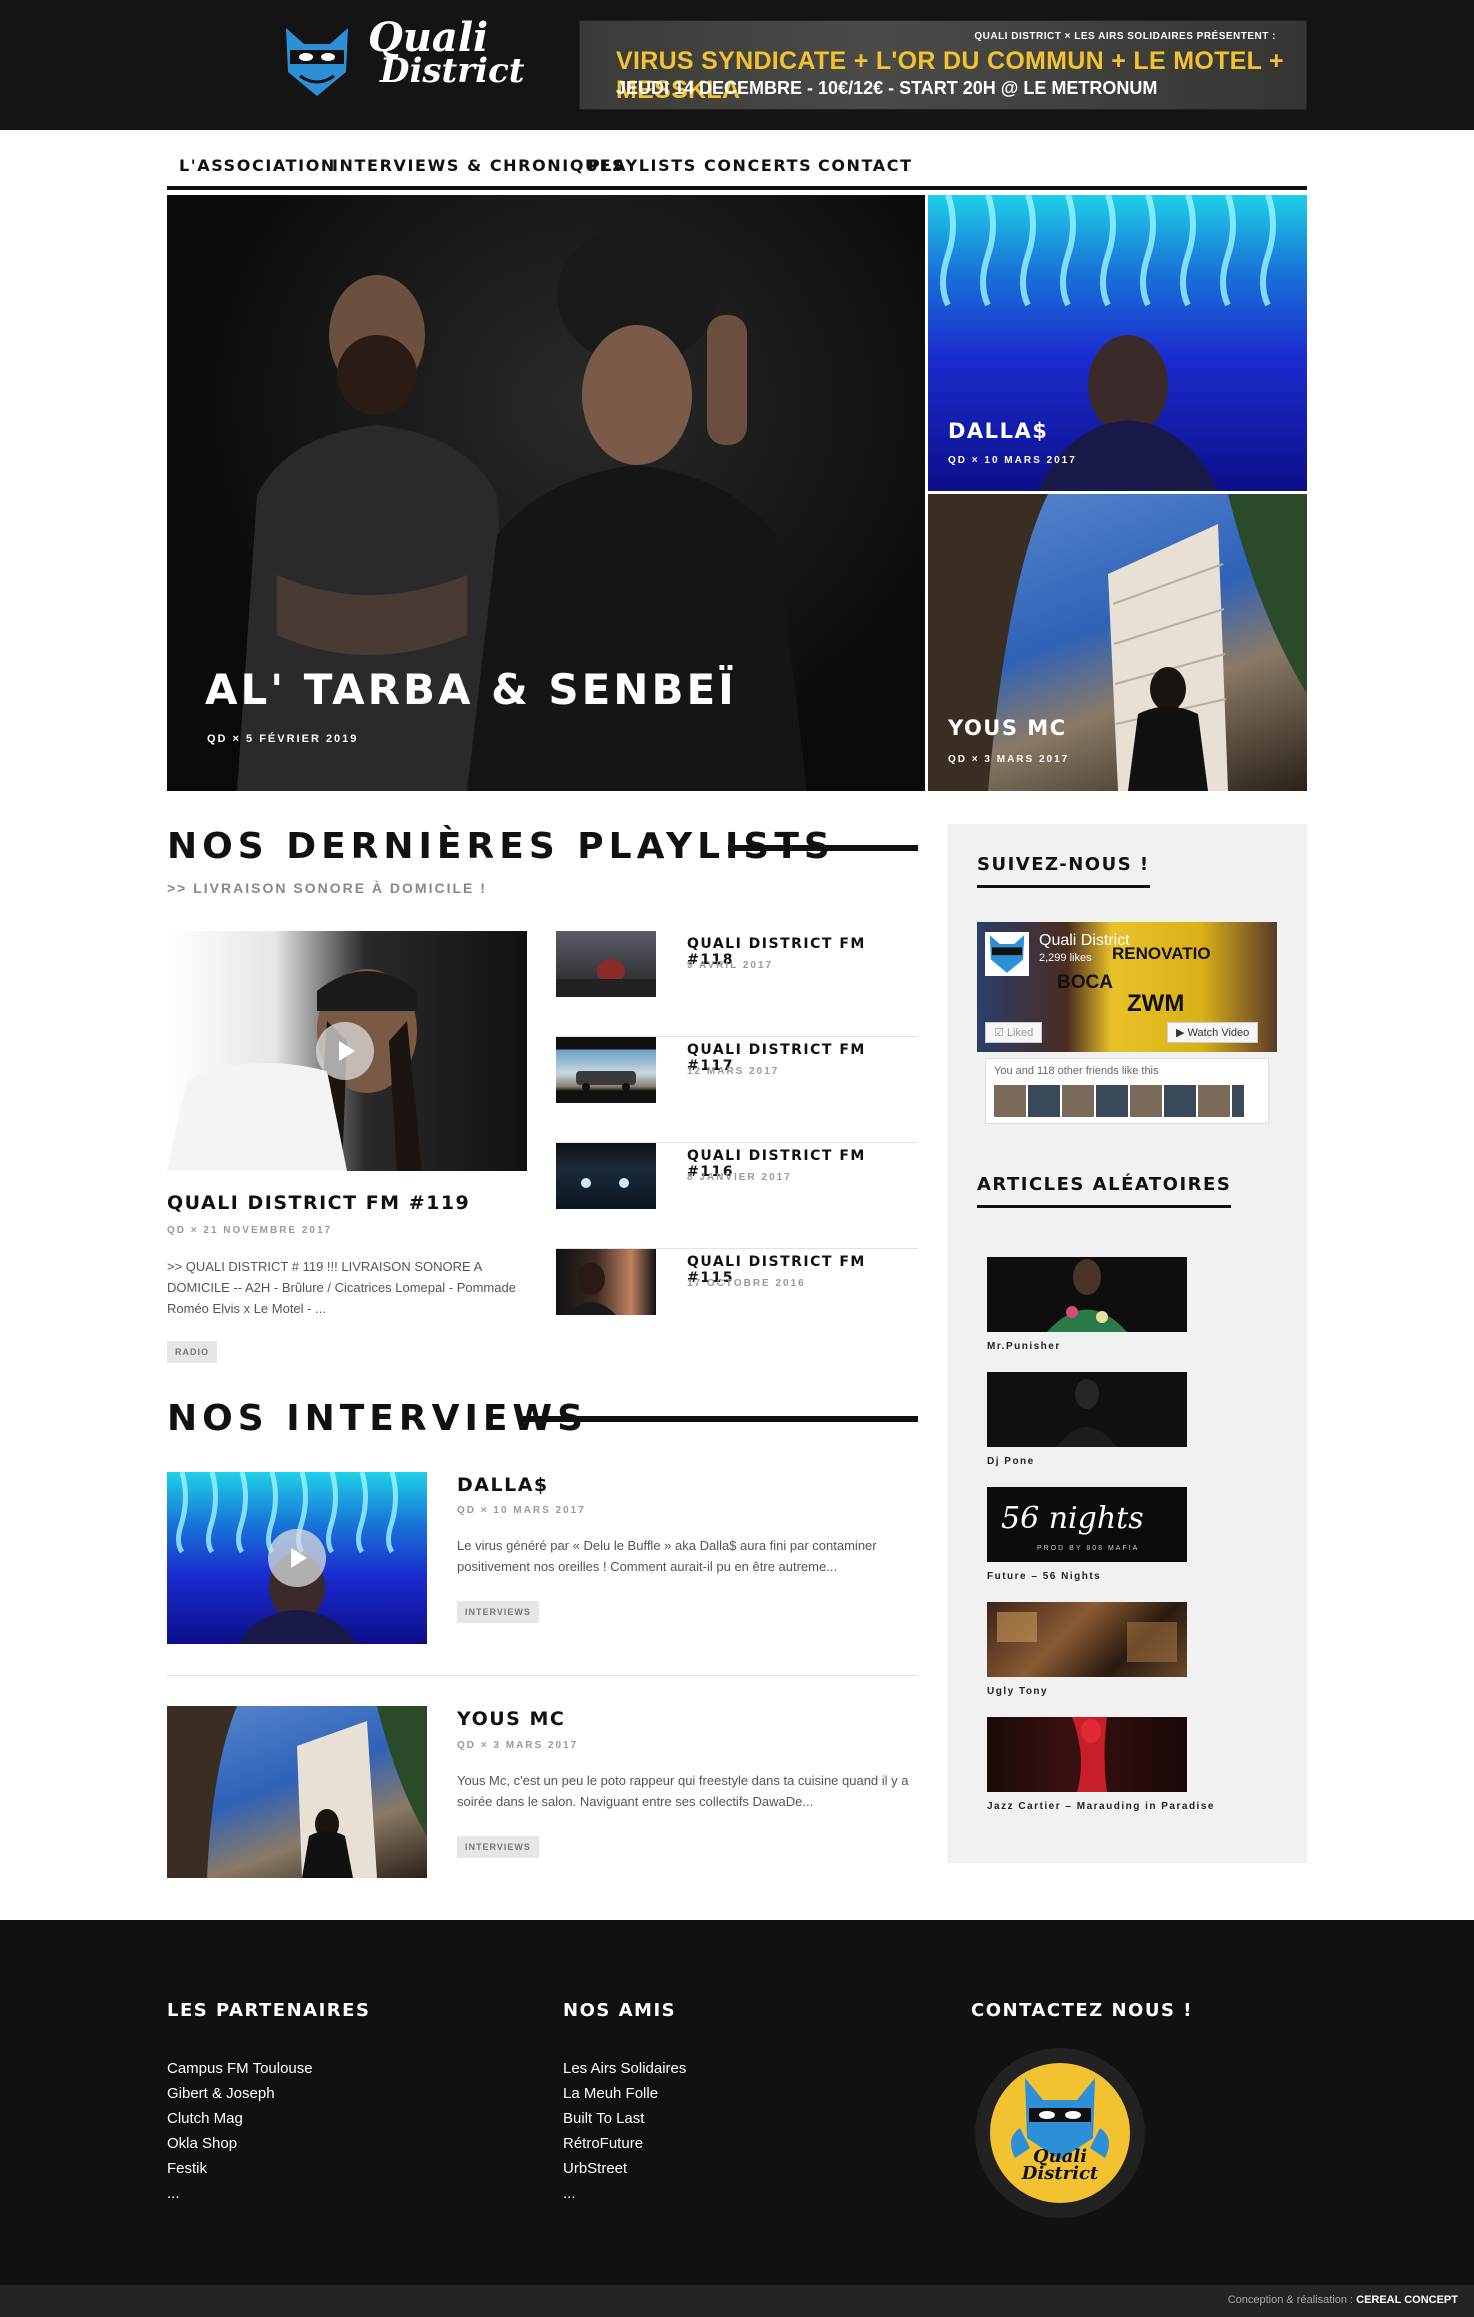 The height and width of the screenshot is (2317, 1474). Describe the element at coordinates (240, 2118) in the screenshot. I see `partner-link: Clutch Mag` at that location.